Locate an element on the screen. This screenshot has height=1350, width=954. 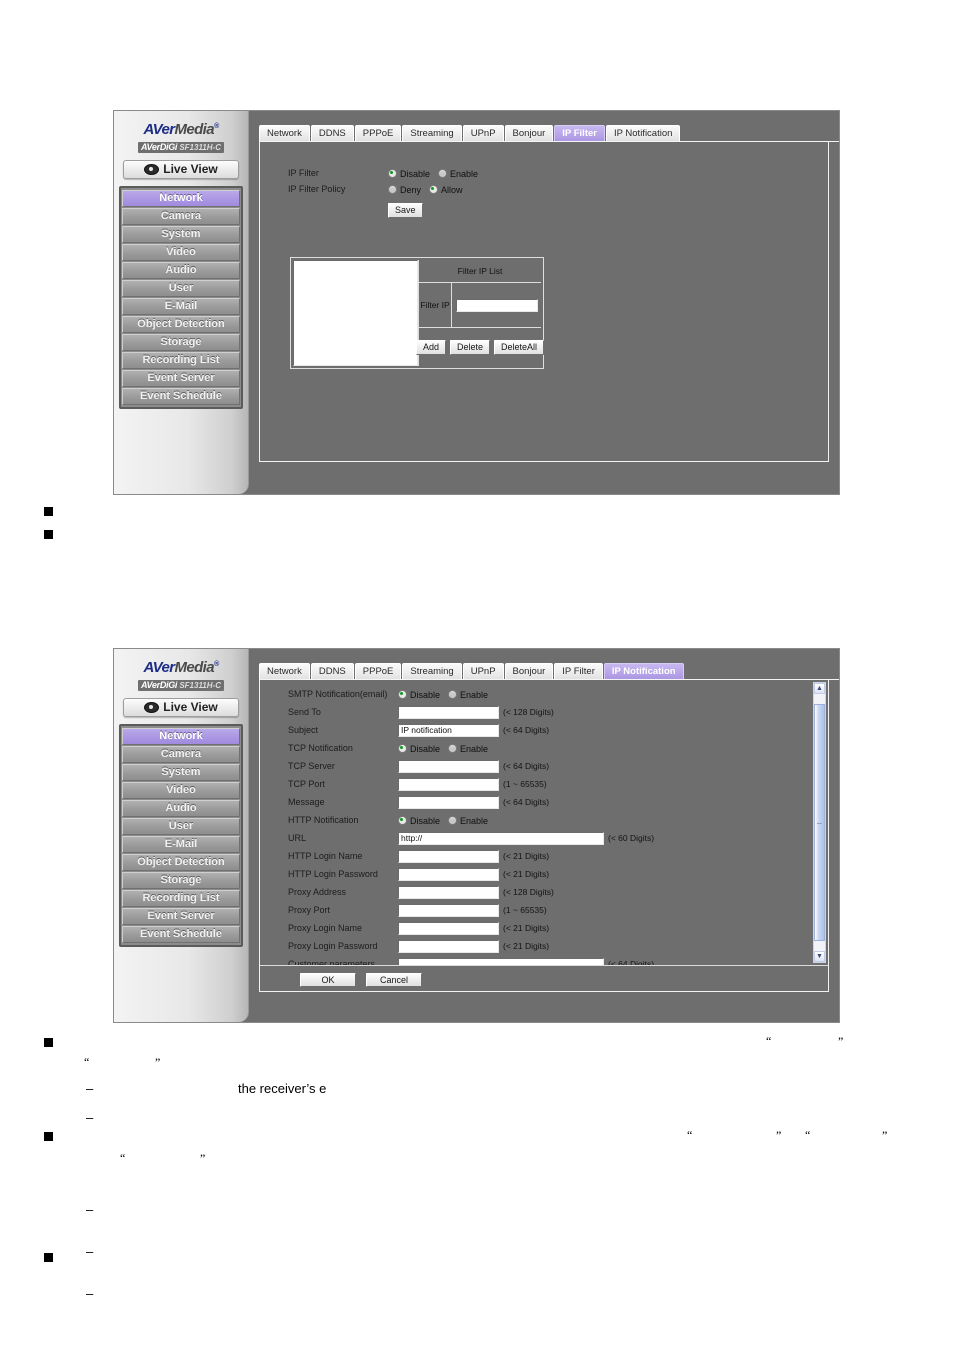
proxy-port-input is located at coordinates (448, 910).